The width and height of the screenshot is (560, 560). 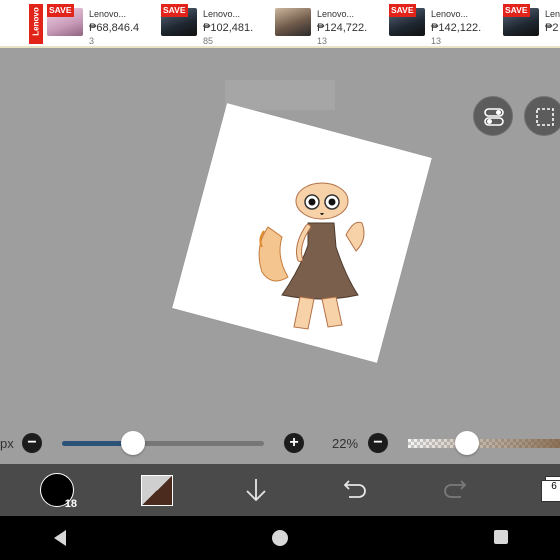 What do you see at coordinates (378, 443) in the screenshot?
I see `opacity-decrease-button: −` at bounding box center [378, 443].